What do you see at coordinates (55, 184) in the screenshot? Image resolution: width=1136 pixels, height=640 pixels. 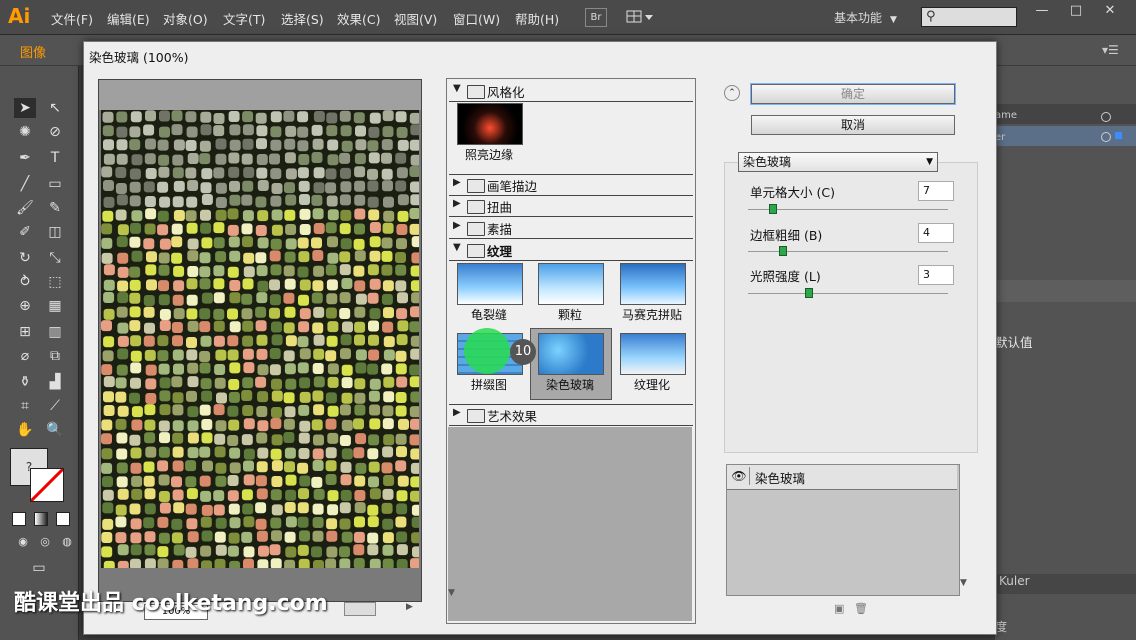 I see `rectangle-tool-icon: ▭` at bounding box center [55, 184].